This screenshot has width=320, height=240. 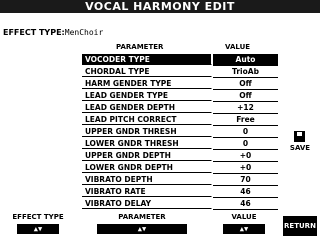 What do you see at coordinates (147, 107) in the screenshot?
I see `parameter-name: LEAD GENDER DEPTH` at bounding box center [147, 107].